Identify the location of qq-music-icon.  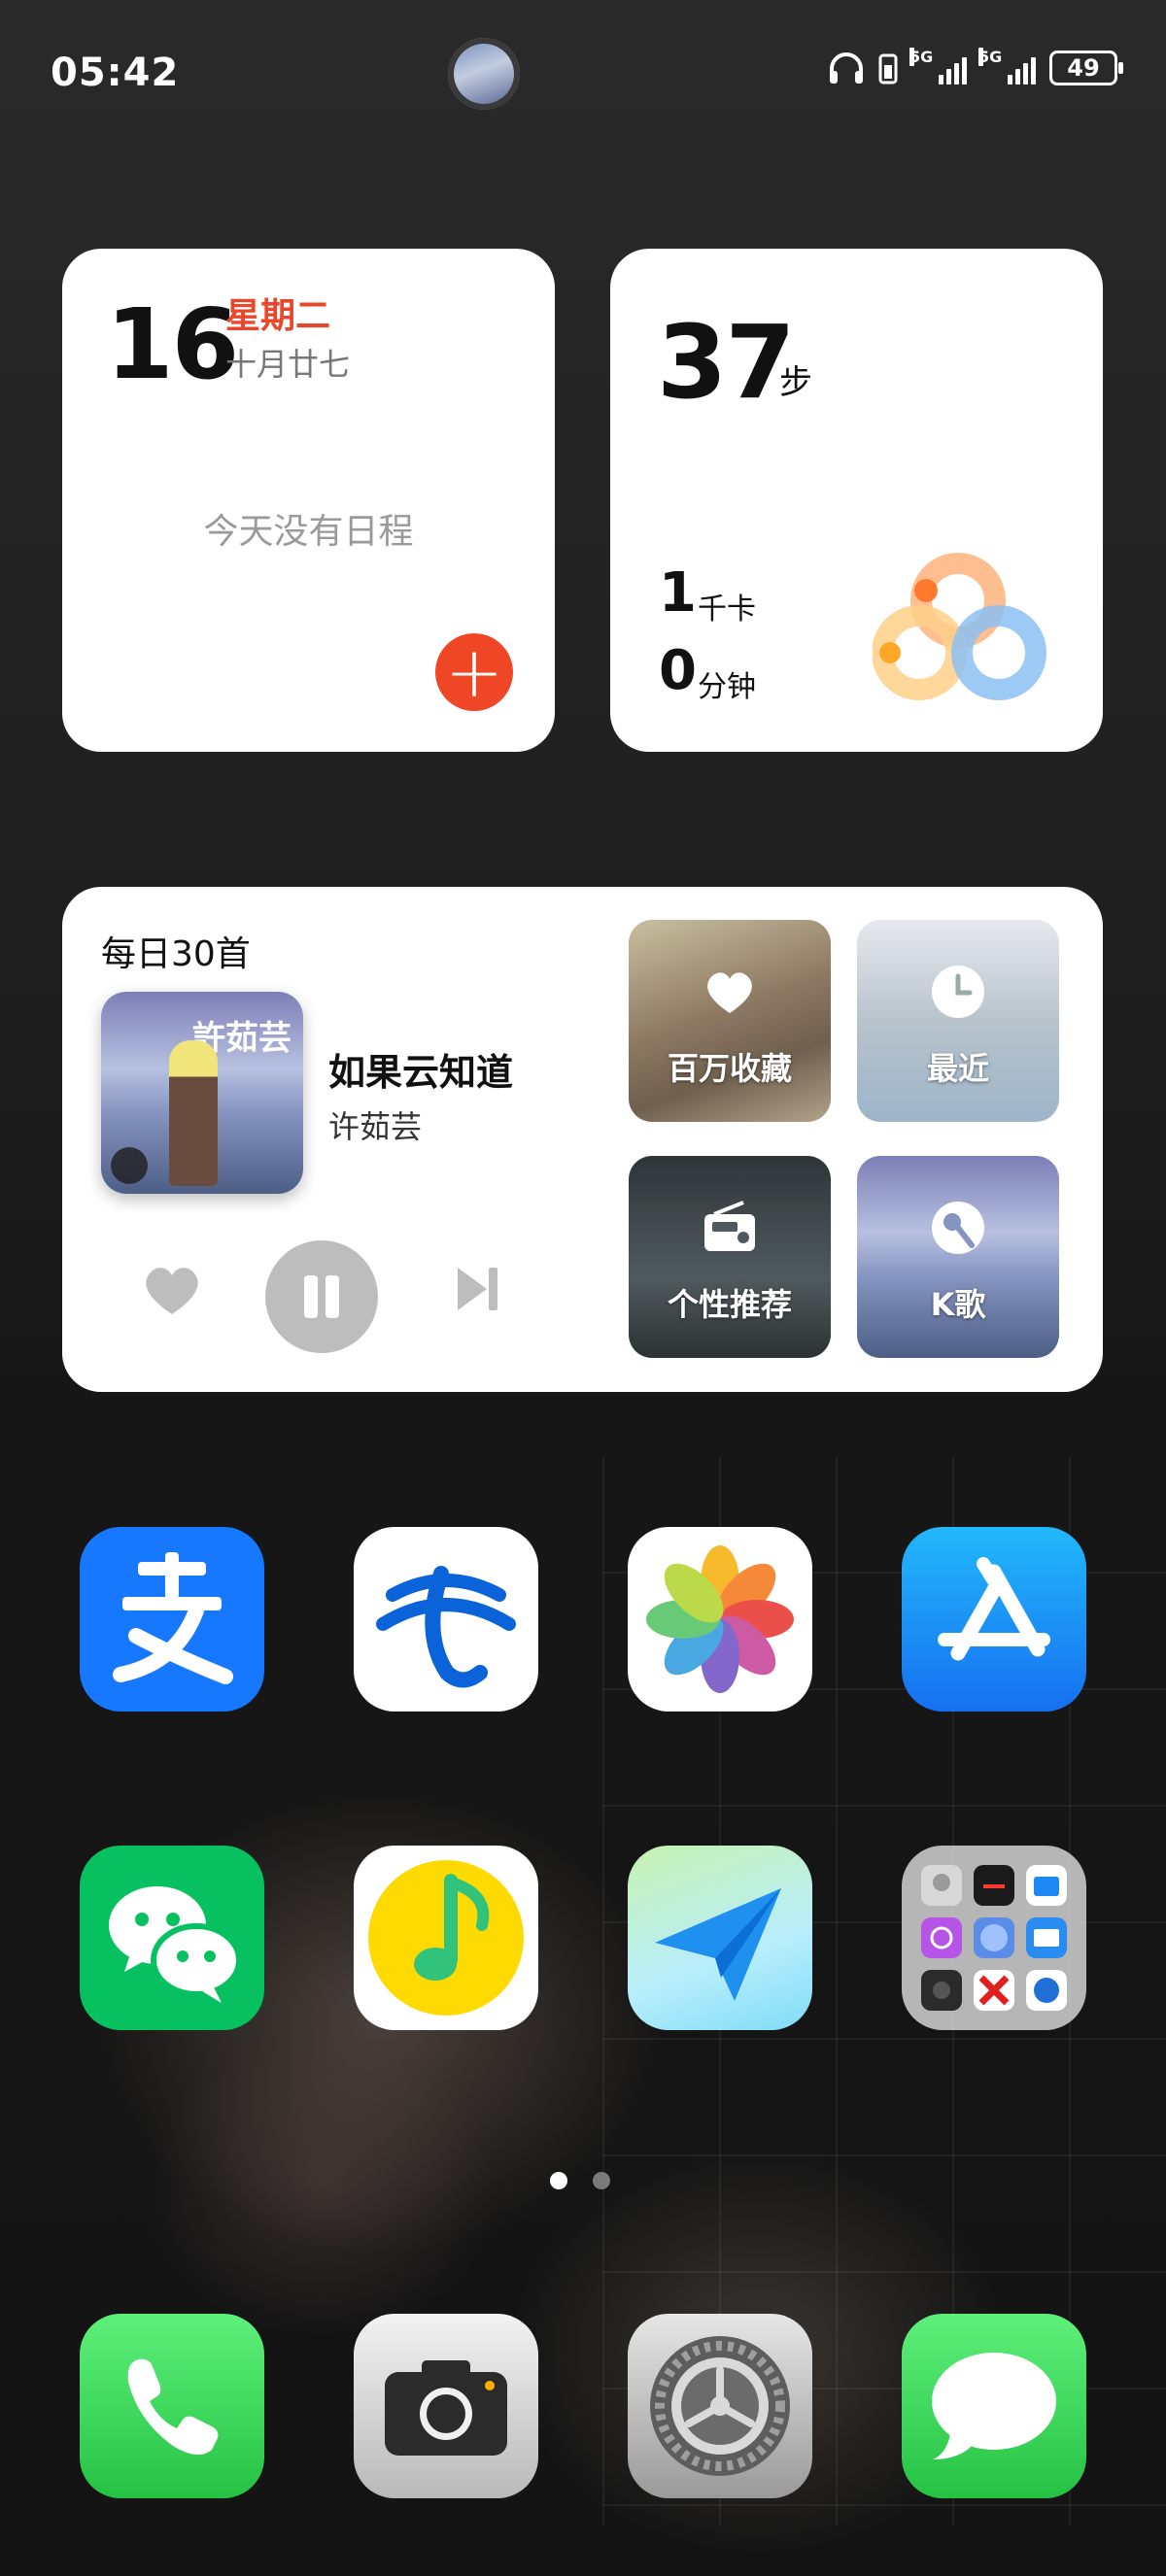
(446, 1938).